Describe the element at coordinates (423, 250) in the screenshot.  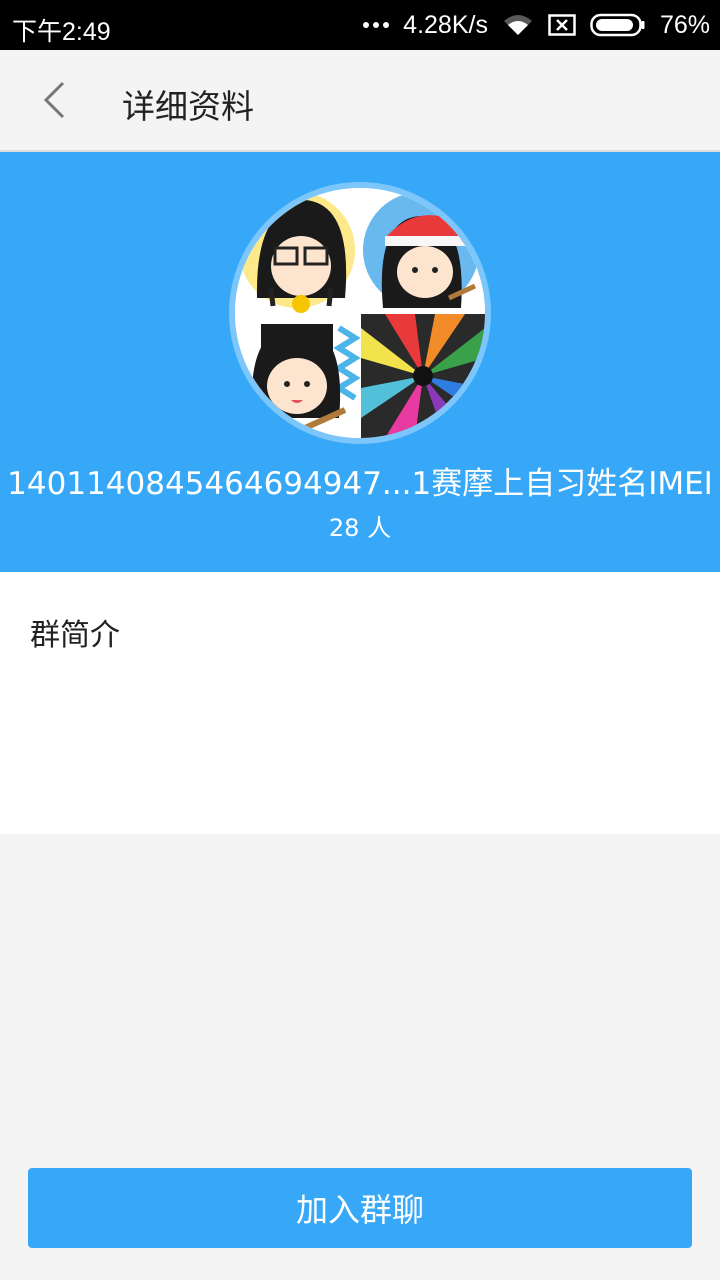
I see `avatar-tile-girl-cap` at that location.